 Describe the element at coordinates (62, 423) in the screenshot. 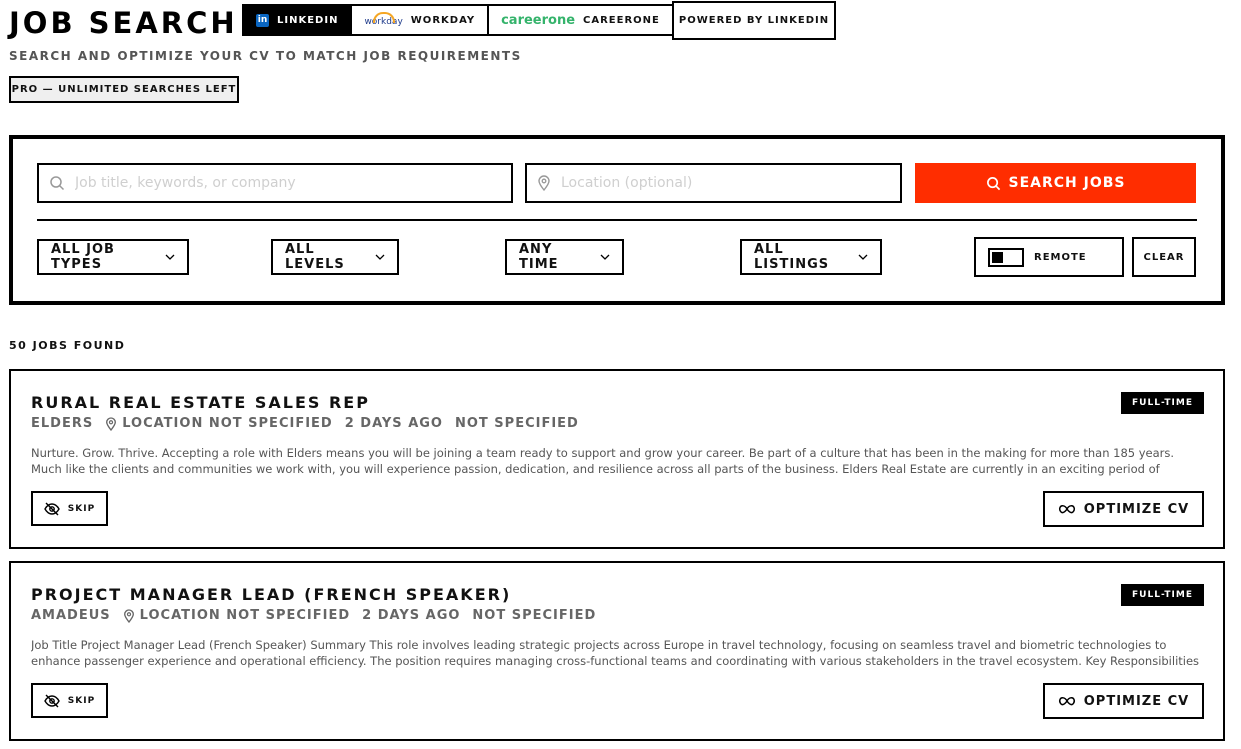

I see `company-name: ELDERS` at that location.